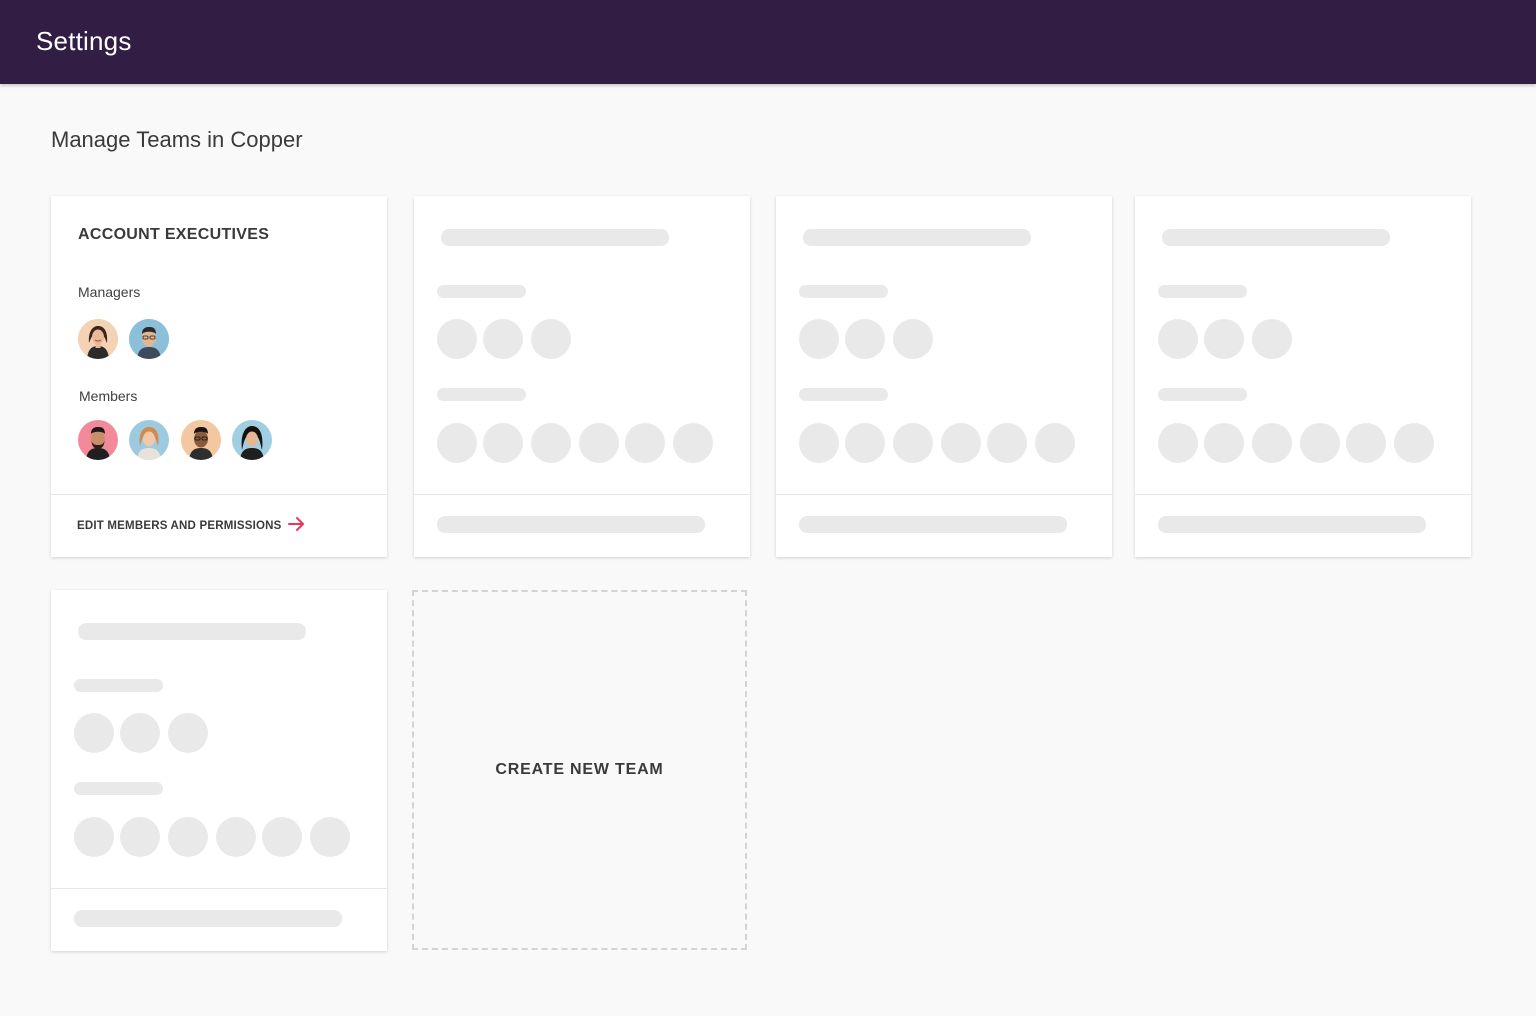 The height and width of the screenshot is (1016, 1536). I want to click on create-new-team-label: CREATE NEW TEAM, so click(579, 769).